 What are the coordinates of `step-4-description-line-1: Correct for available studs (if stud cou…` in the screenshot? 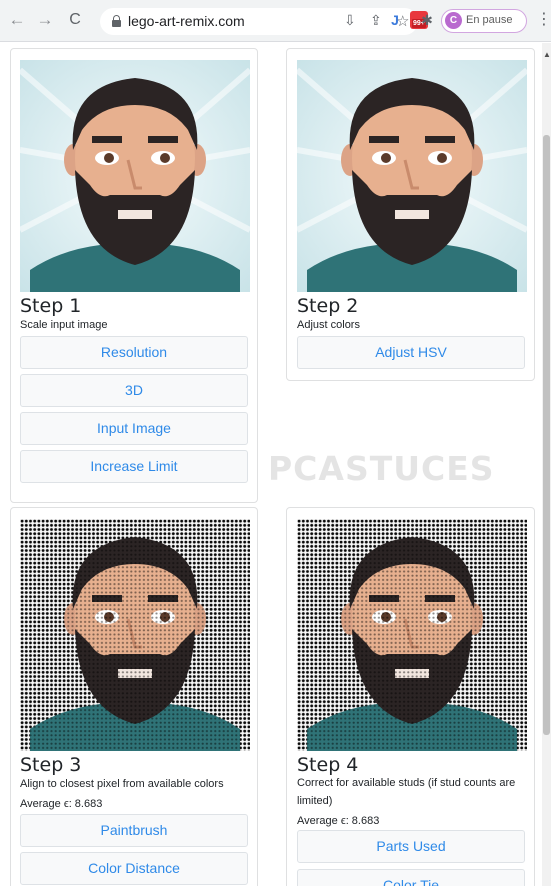 It's located at (406, 783).